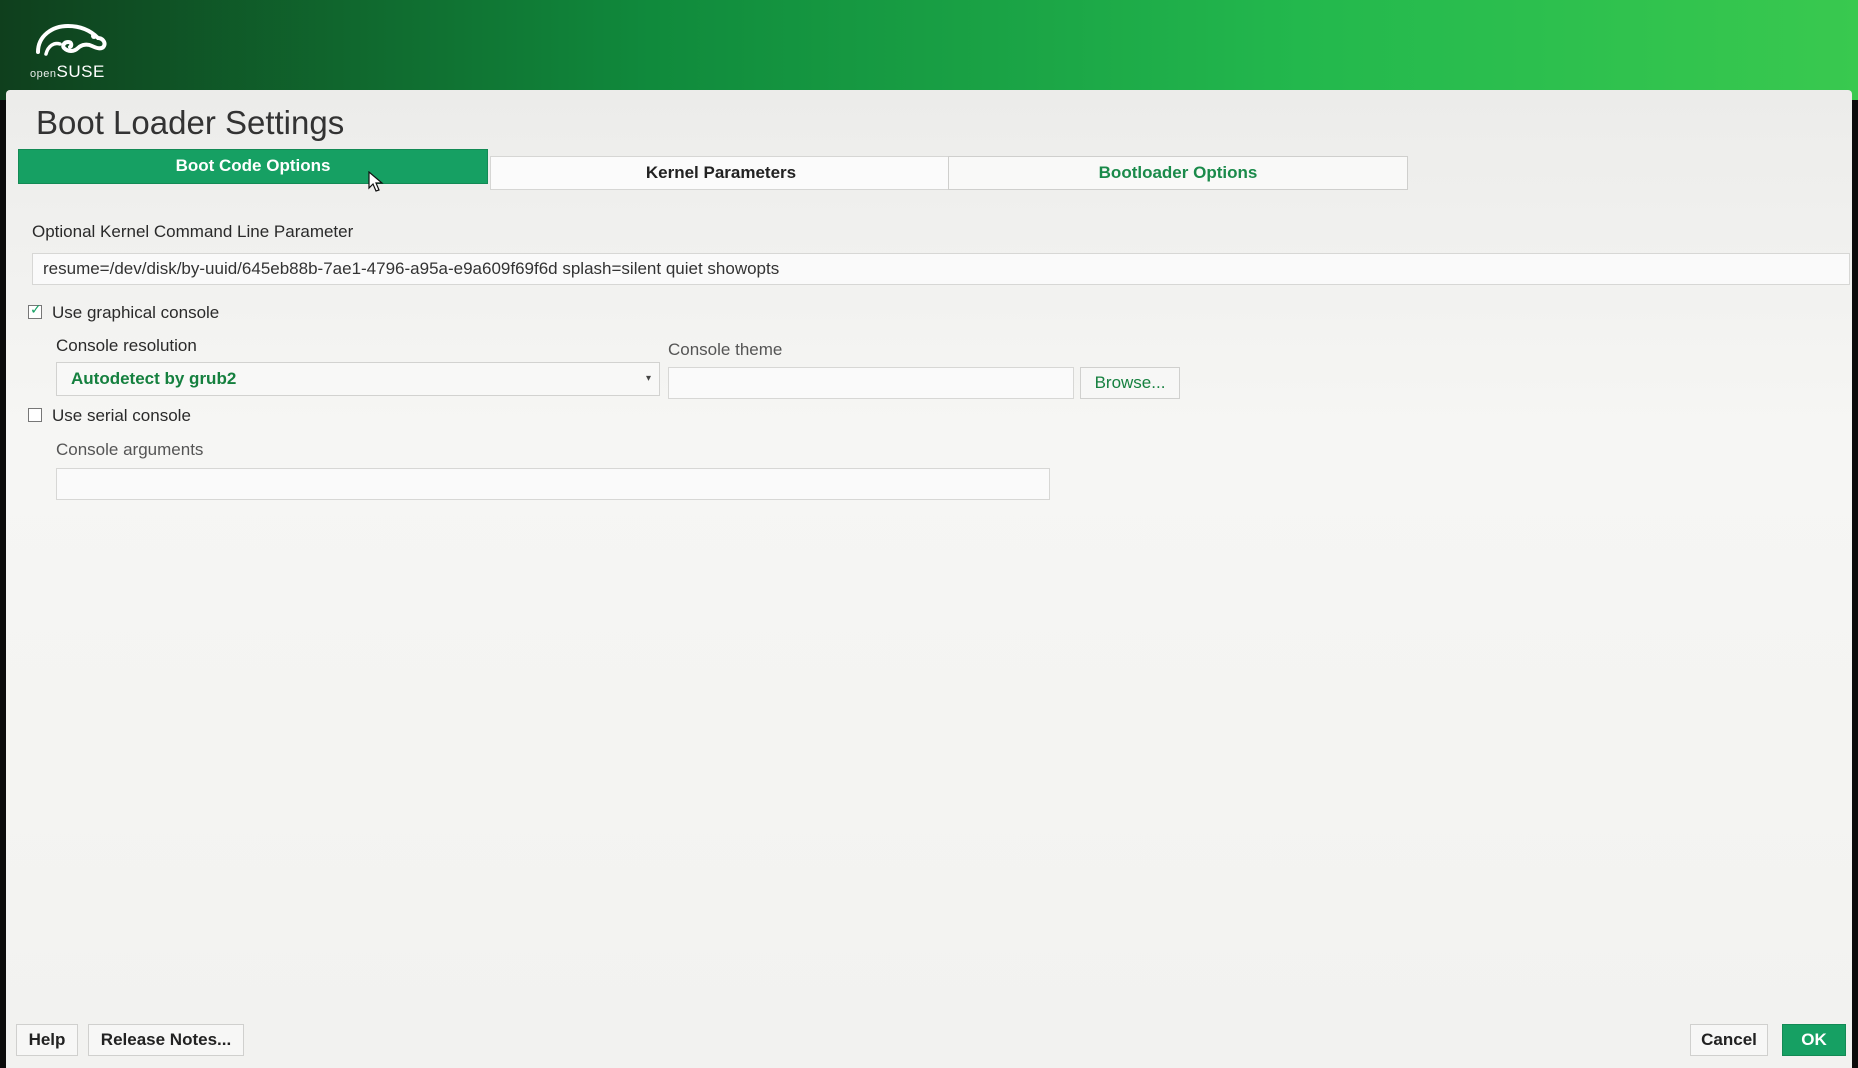 This screenshot has width=1858, height=1068. What do you see at coordinates (190, 122) in the screenshot?
I see `page-title: Boot Loader Settings` at bounding box center [190, 122].